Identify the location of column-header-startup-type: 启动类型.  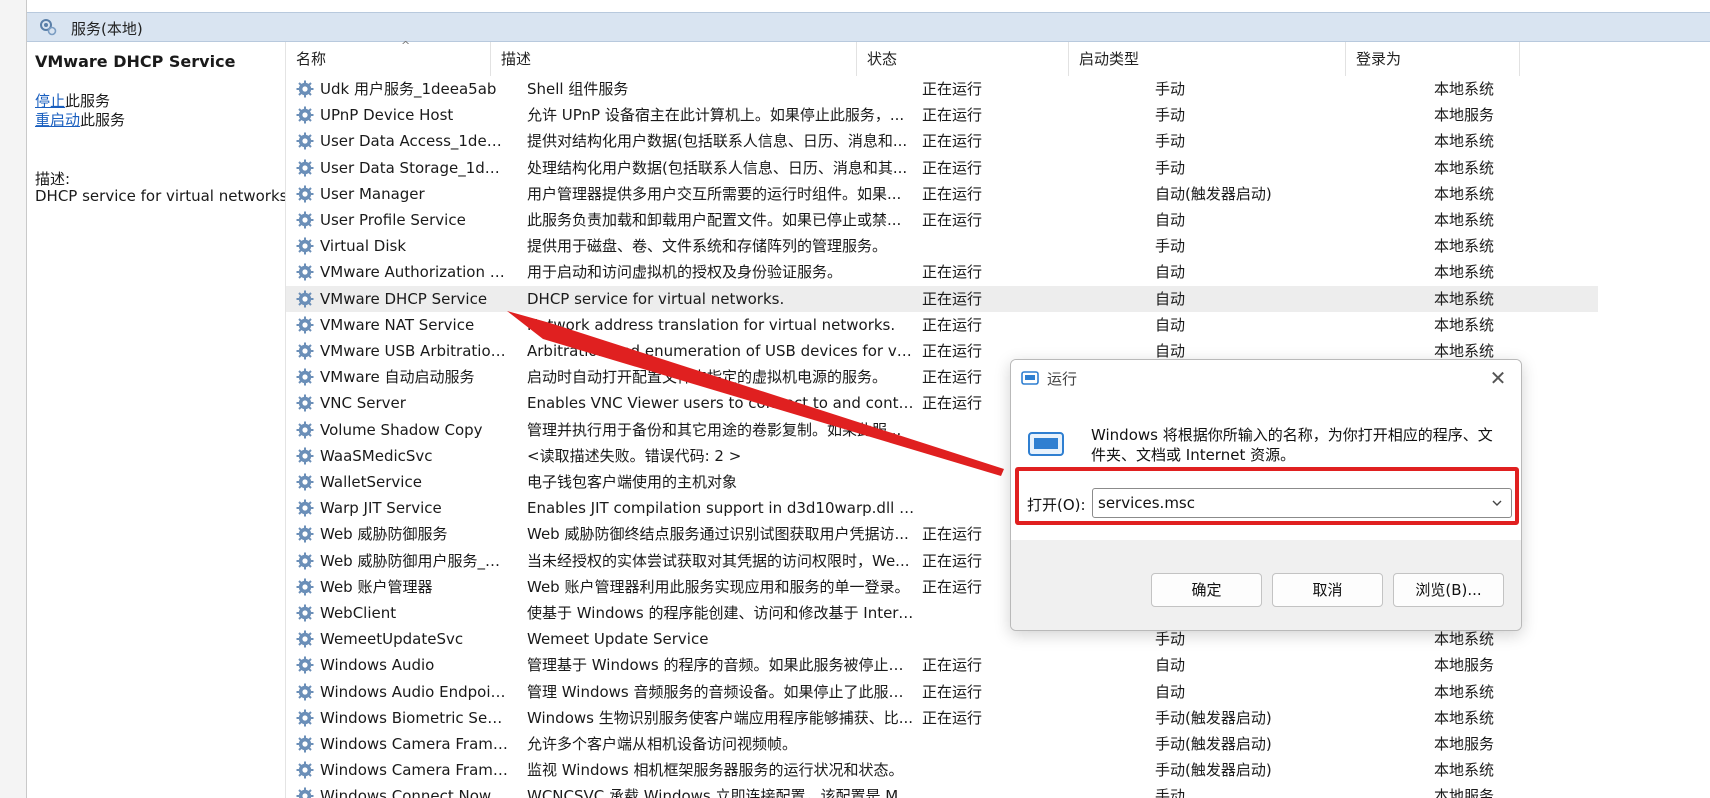
(1207, 59).